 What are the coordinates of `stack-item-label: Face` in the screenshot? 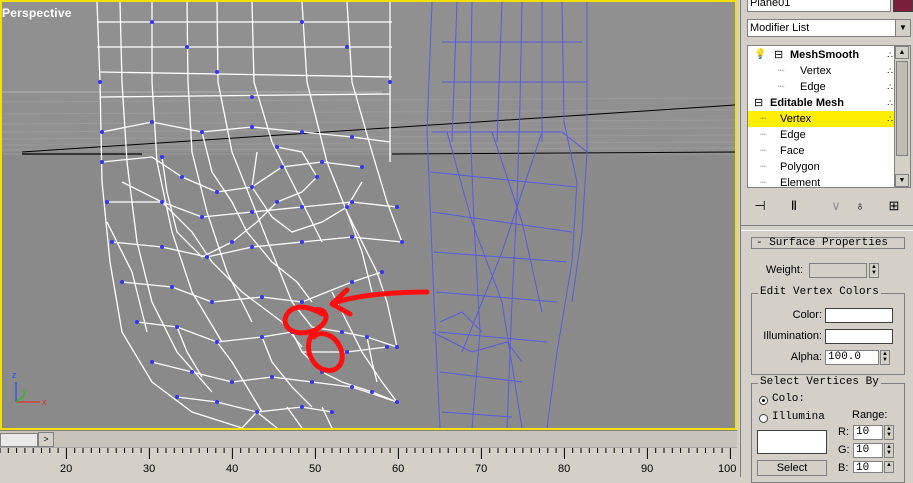 It's located at (792, 151).